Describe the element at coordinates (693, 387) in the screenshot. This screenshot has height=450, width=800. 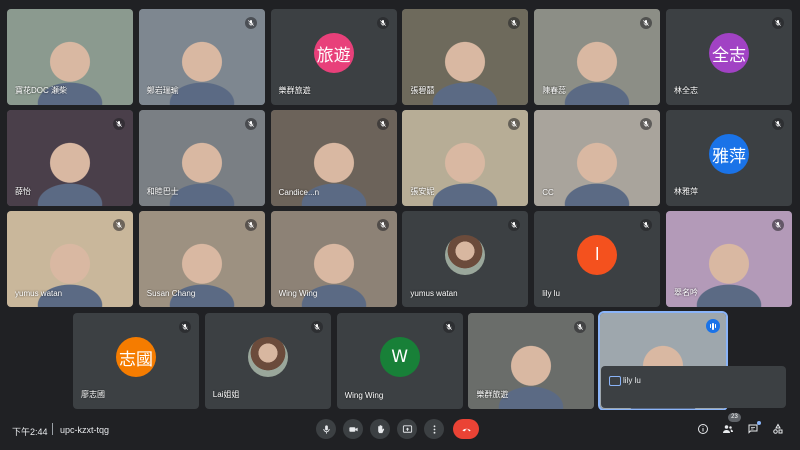
I see `chat-preview: lily lu` at that location.